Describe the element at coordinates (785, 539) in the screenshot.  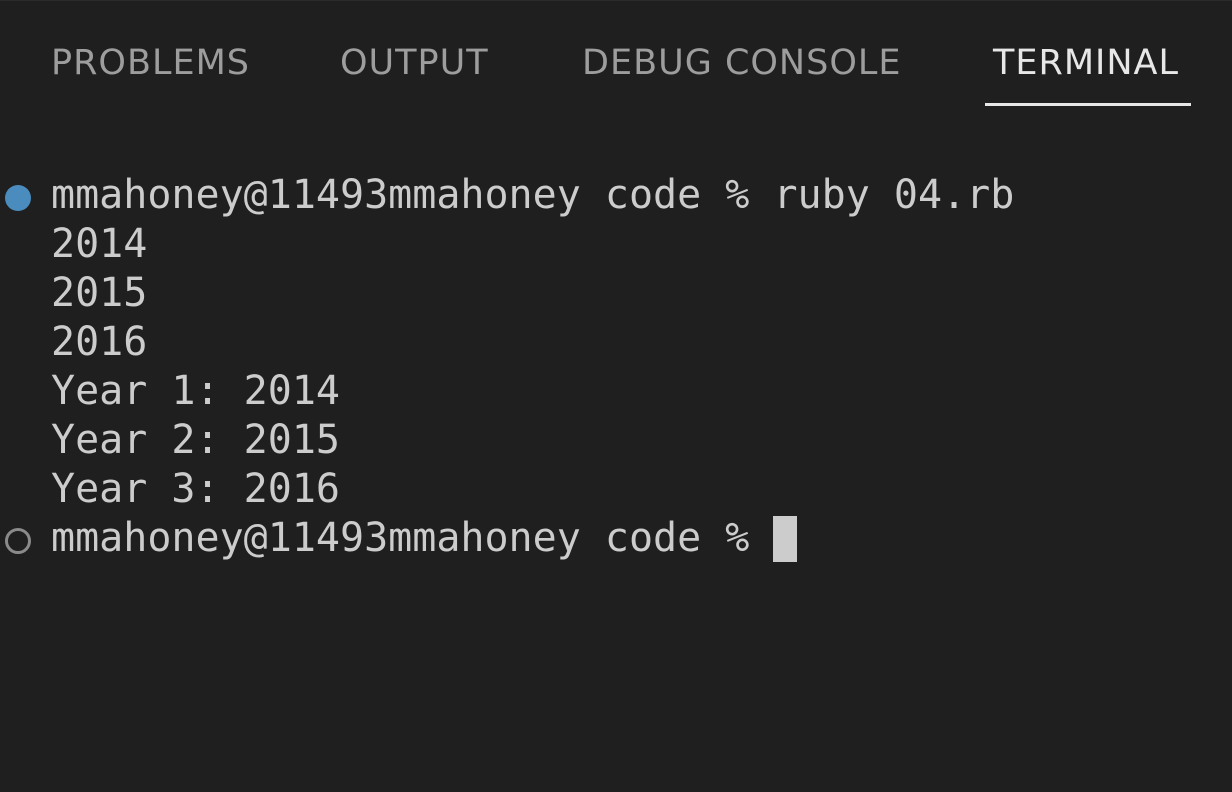
I see `cursor-icon` at that location.